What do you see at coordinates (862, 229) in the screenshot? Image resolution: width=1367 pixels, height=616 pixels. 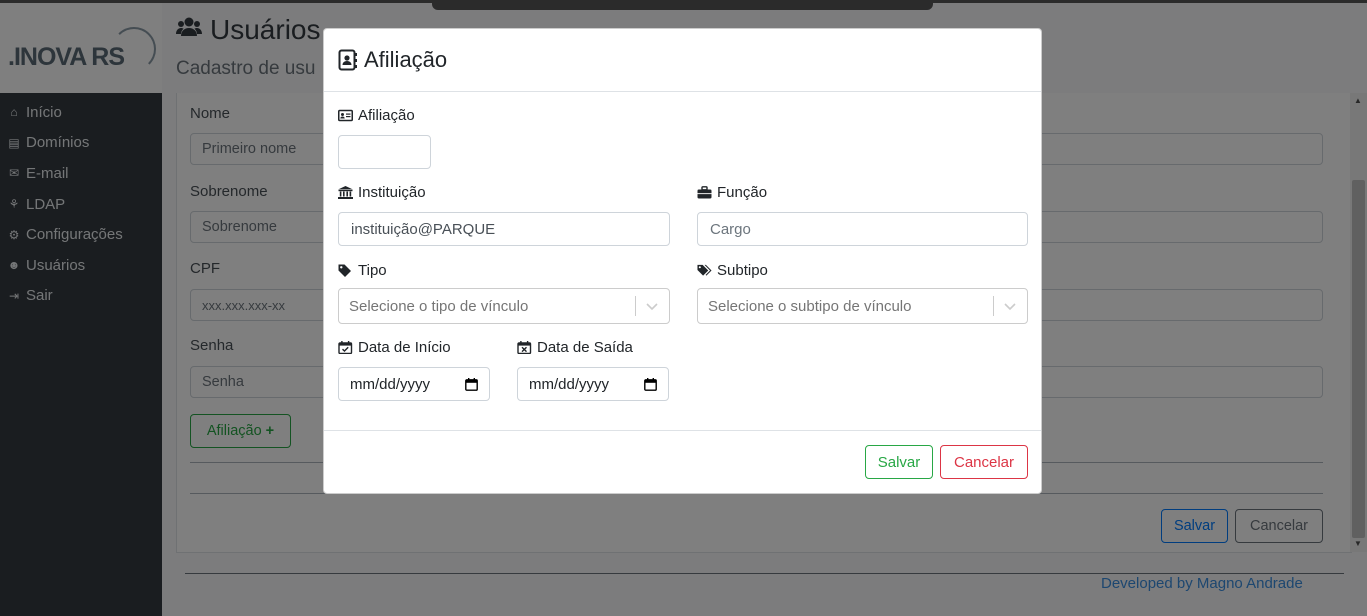 I see `funcao-input: Cargo` at bounding box center [862, 229].